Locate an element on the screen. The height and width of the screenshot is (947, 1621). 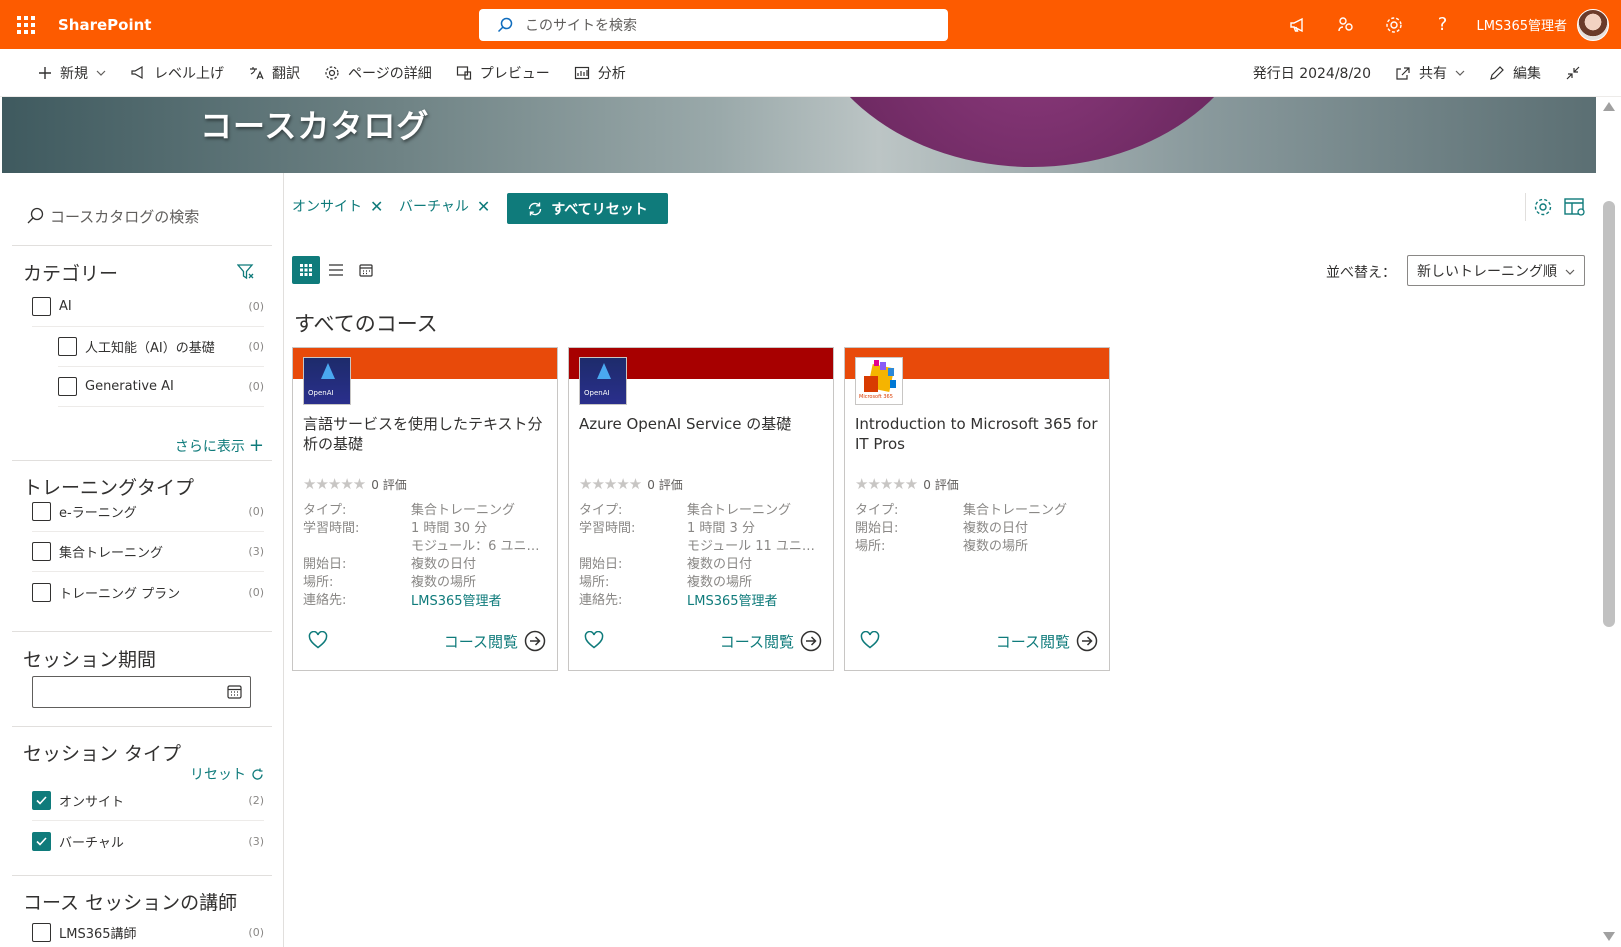
chevron-down-icon is located at coordinates (101, 73).